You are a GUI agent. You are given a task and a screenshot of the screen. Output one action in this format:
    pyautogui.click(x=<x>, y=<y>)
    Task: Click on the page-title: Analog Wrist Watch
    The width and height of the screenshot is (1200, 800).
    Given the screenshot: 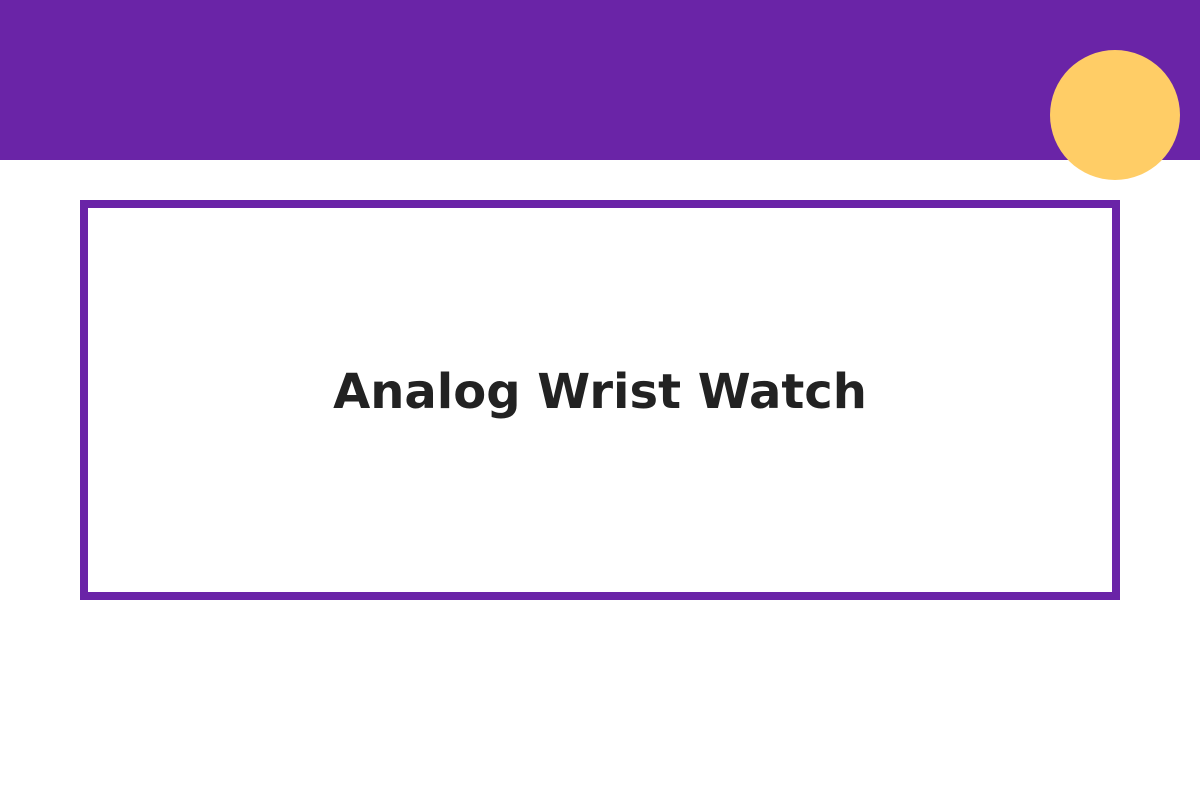 What is the action you would take?
    pyautogui.click(x=600, y=392)
    